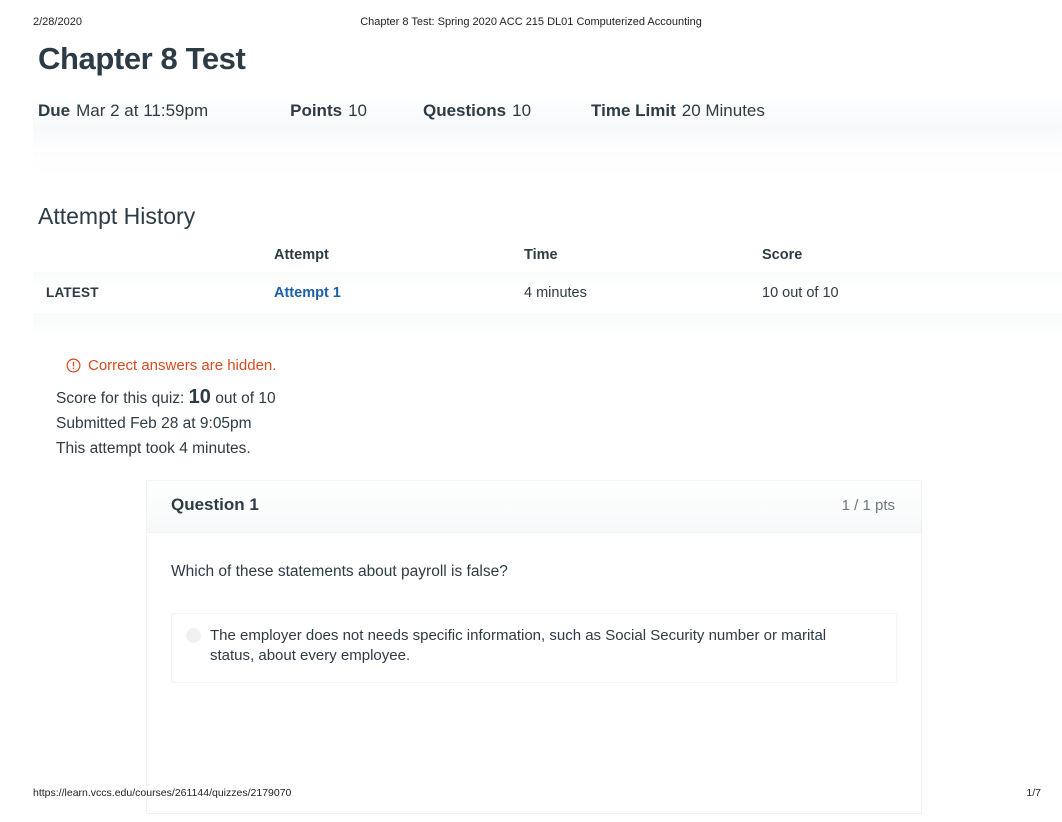 This screenshot has width=1062, height=822. I want to click on quiz-meta-points-value: 10, so click(357, 110).